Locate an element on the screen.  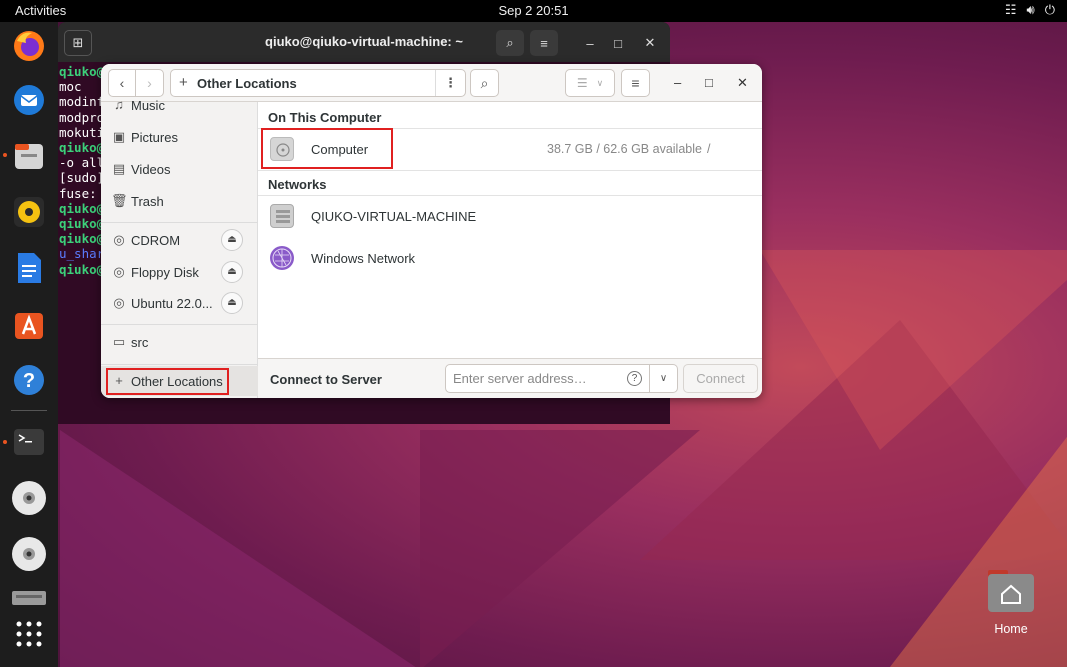
computer-storage-info: 38.7 GB / 62.6 GB available is located at coordinates (624, 149).